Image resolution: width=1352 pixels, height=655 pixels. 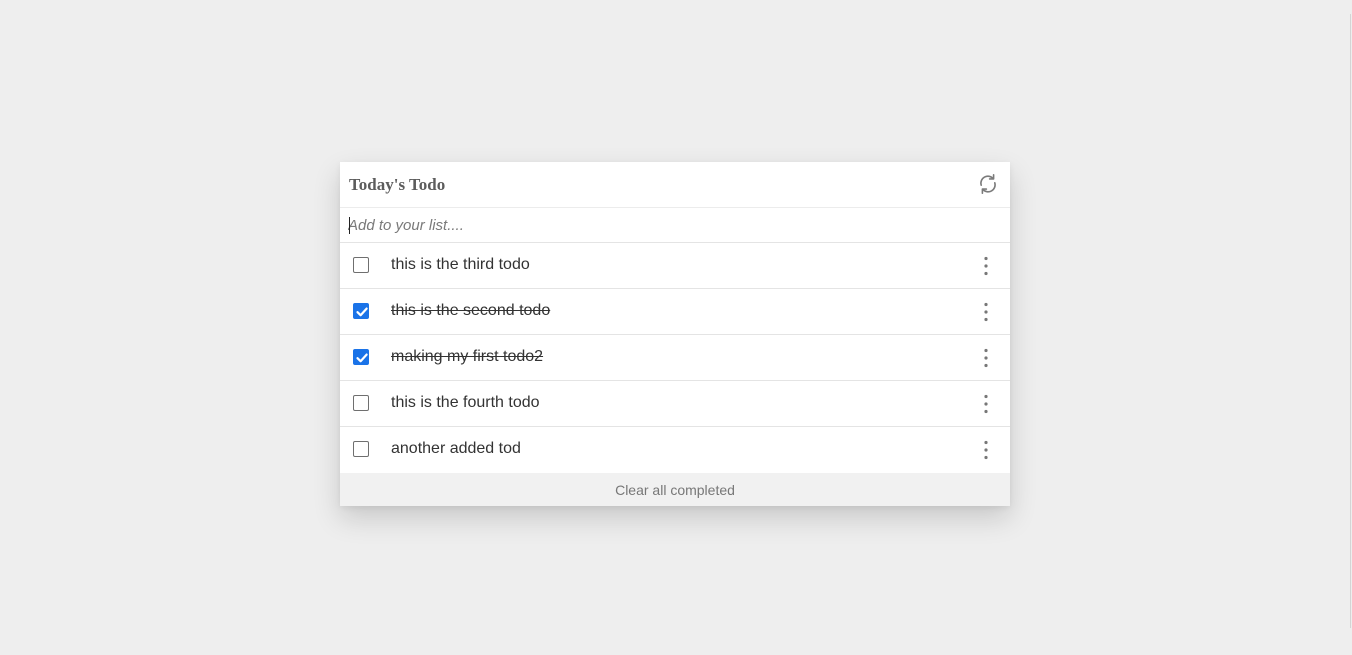 I want to click on todo-header: Today's Todo, so click(x=675, y=185).